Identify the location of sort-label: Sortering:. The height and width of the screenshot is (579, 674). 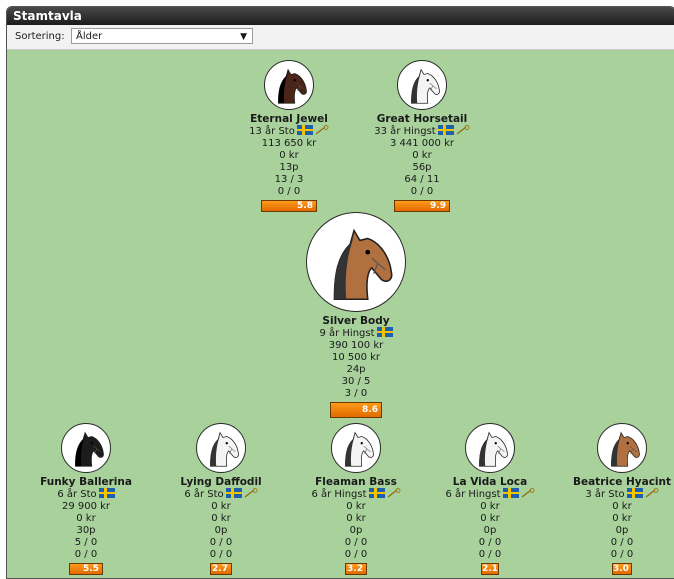
(40, 36).